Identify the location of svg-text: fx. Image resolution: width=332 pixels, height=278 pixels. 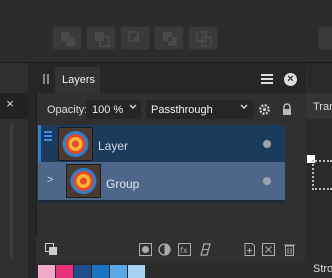
(184, 250).